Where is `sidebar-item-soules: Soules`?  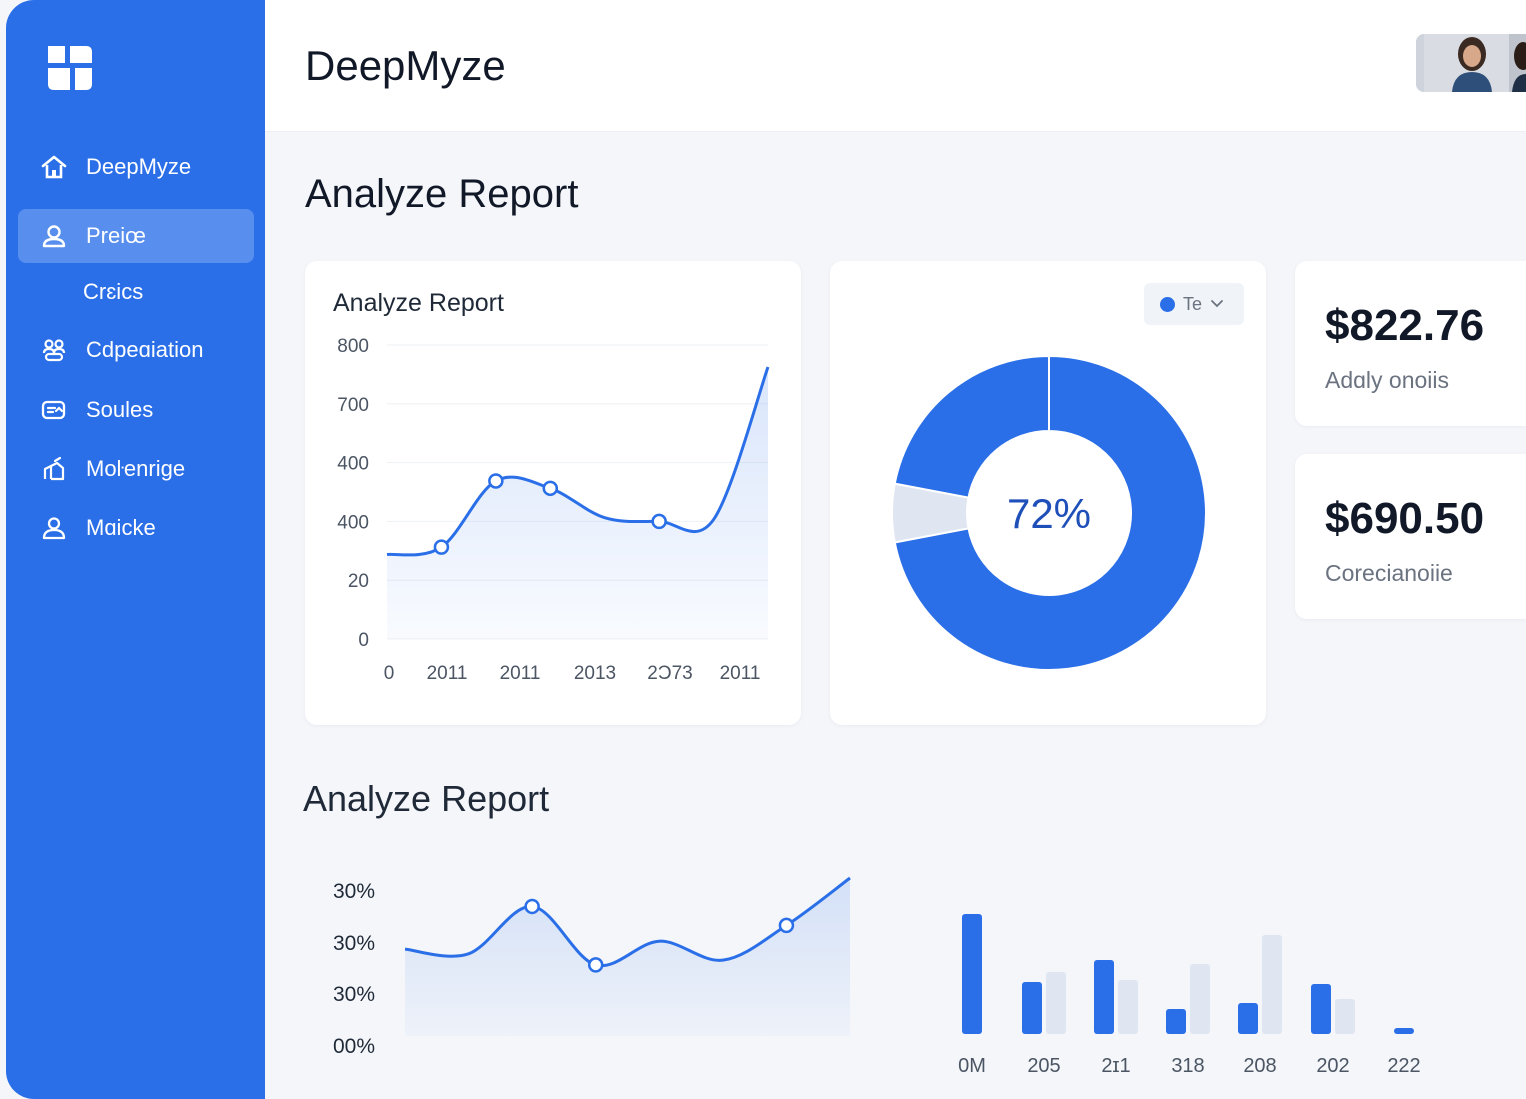
sidebar-item-soules: Soules is located at coordinates (136, 410).